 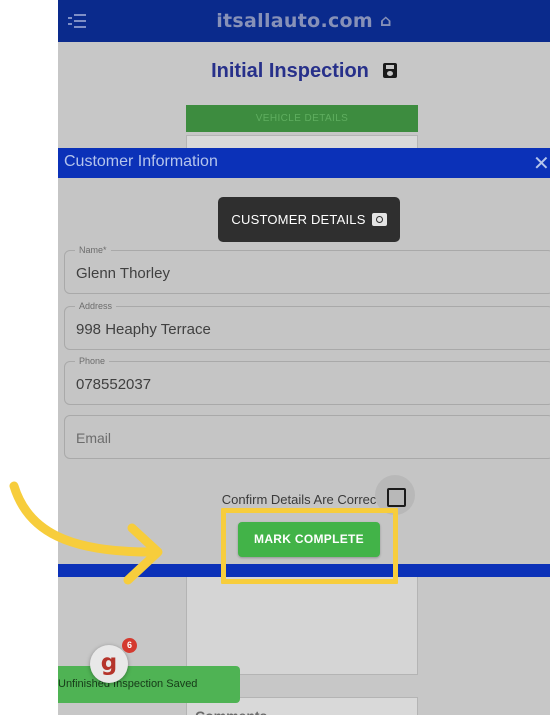 What do you see at coordinates (396, 497) in the screenshot?
I see `confirm-details-checkbox` at bounding box center [396, 497].